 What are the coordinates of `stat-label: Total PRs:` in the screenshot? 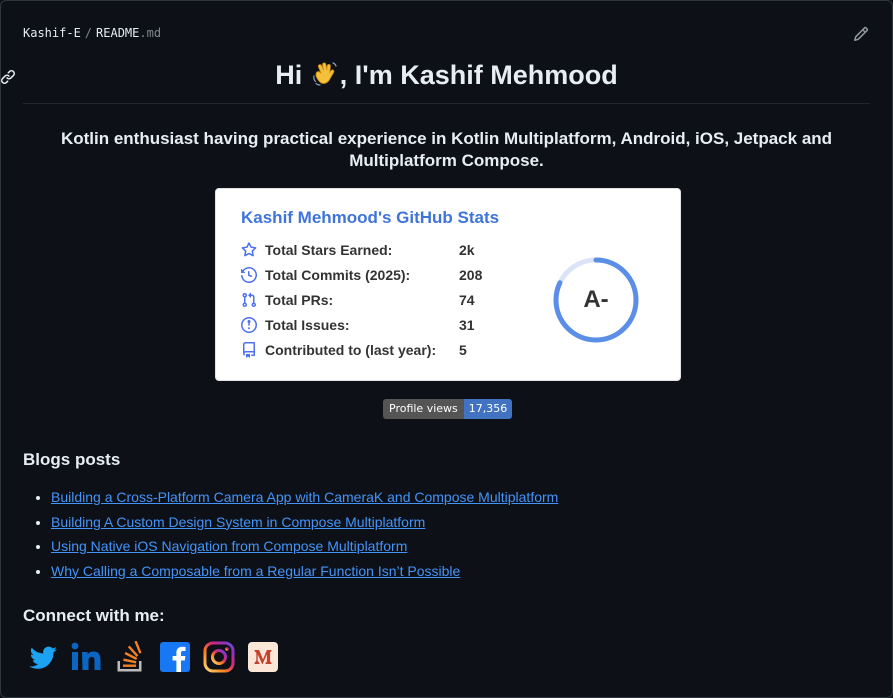 It's located at (299, 300).